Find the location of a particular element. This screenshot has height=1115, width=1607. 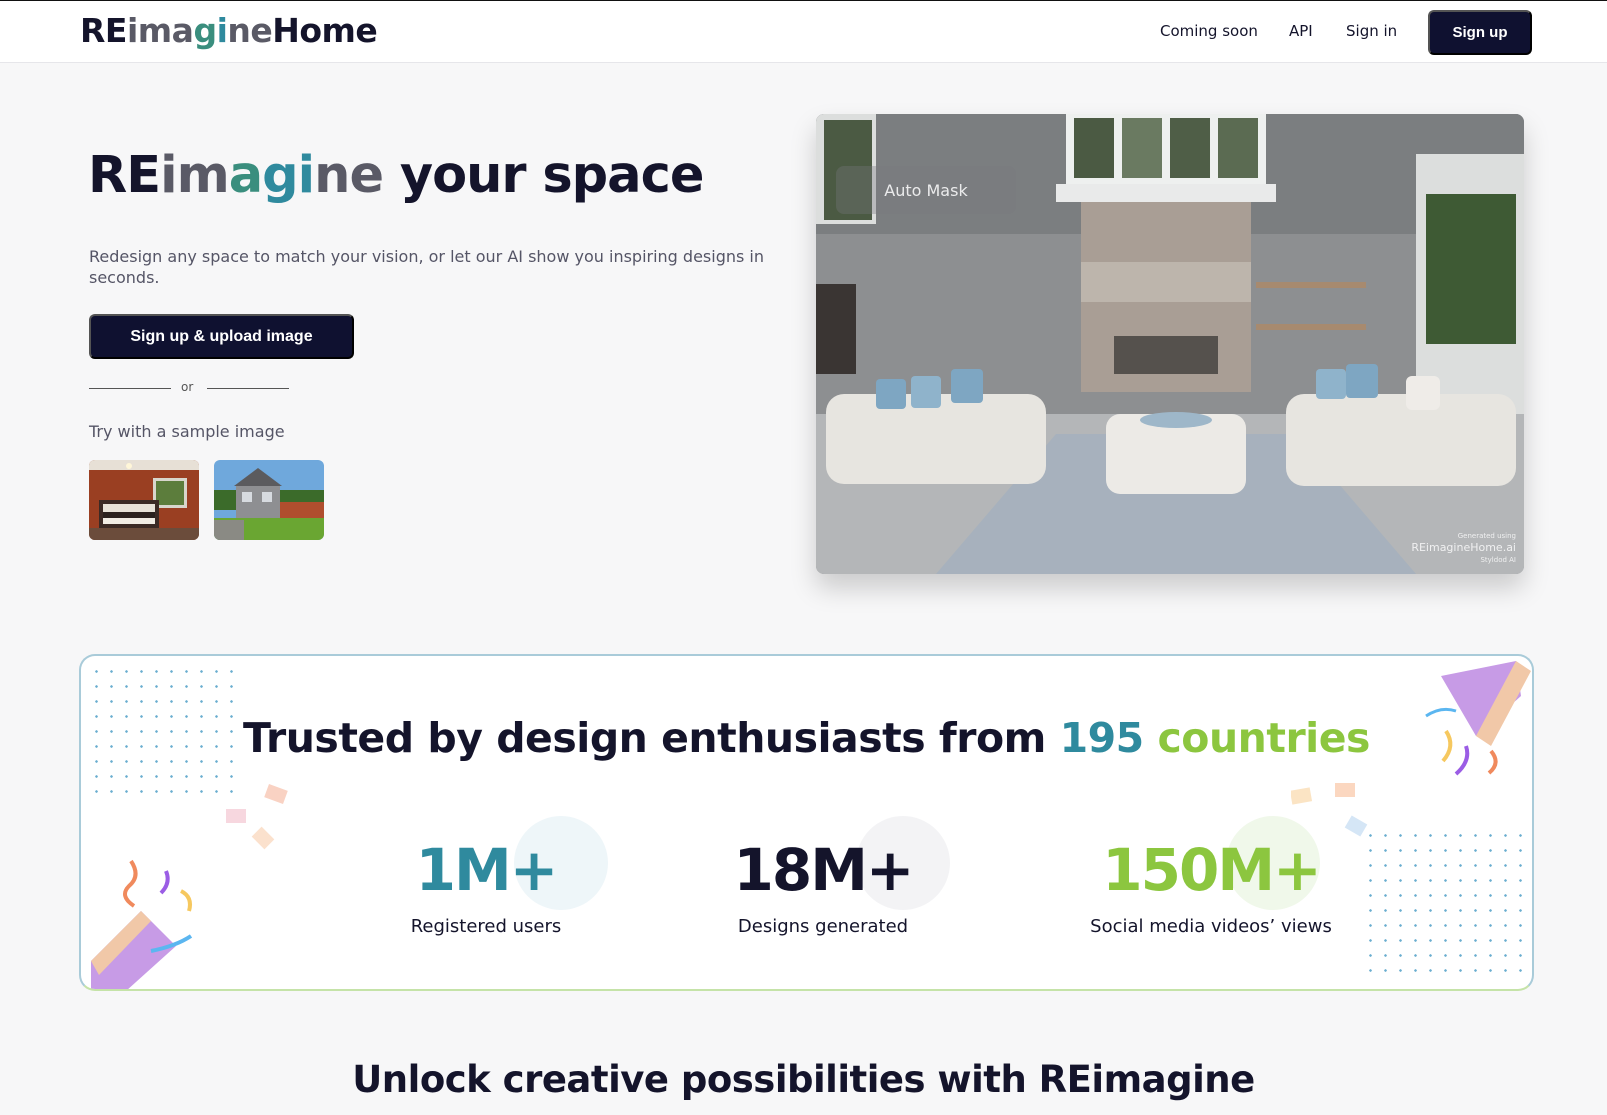

dot-pattern is located at coordinates (1445, 903).